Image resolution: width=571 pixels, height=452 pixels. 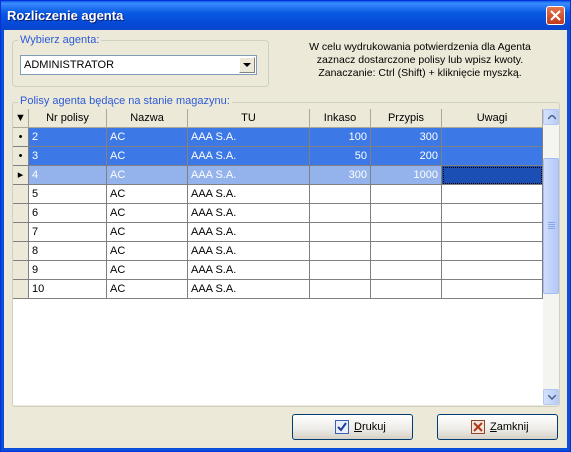 I want to click on column-header-nazwa: Nazwa, so click(x=147, y=118).